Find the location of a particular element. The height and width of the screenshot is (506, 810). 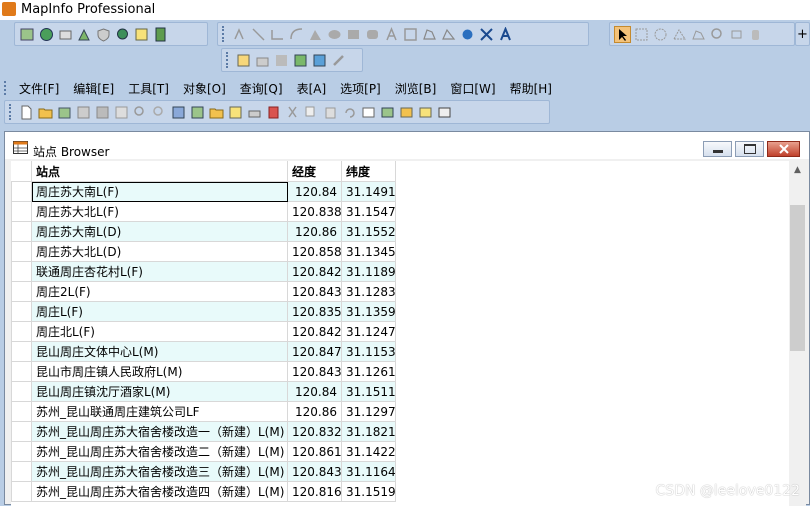

cell-latitude: 31.1547 is located at coordinates (368, 211).